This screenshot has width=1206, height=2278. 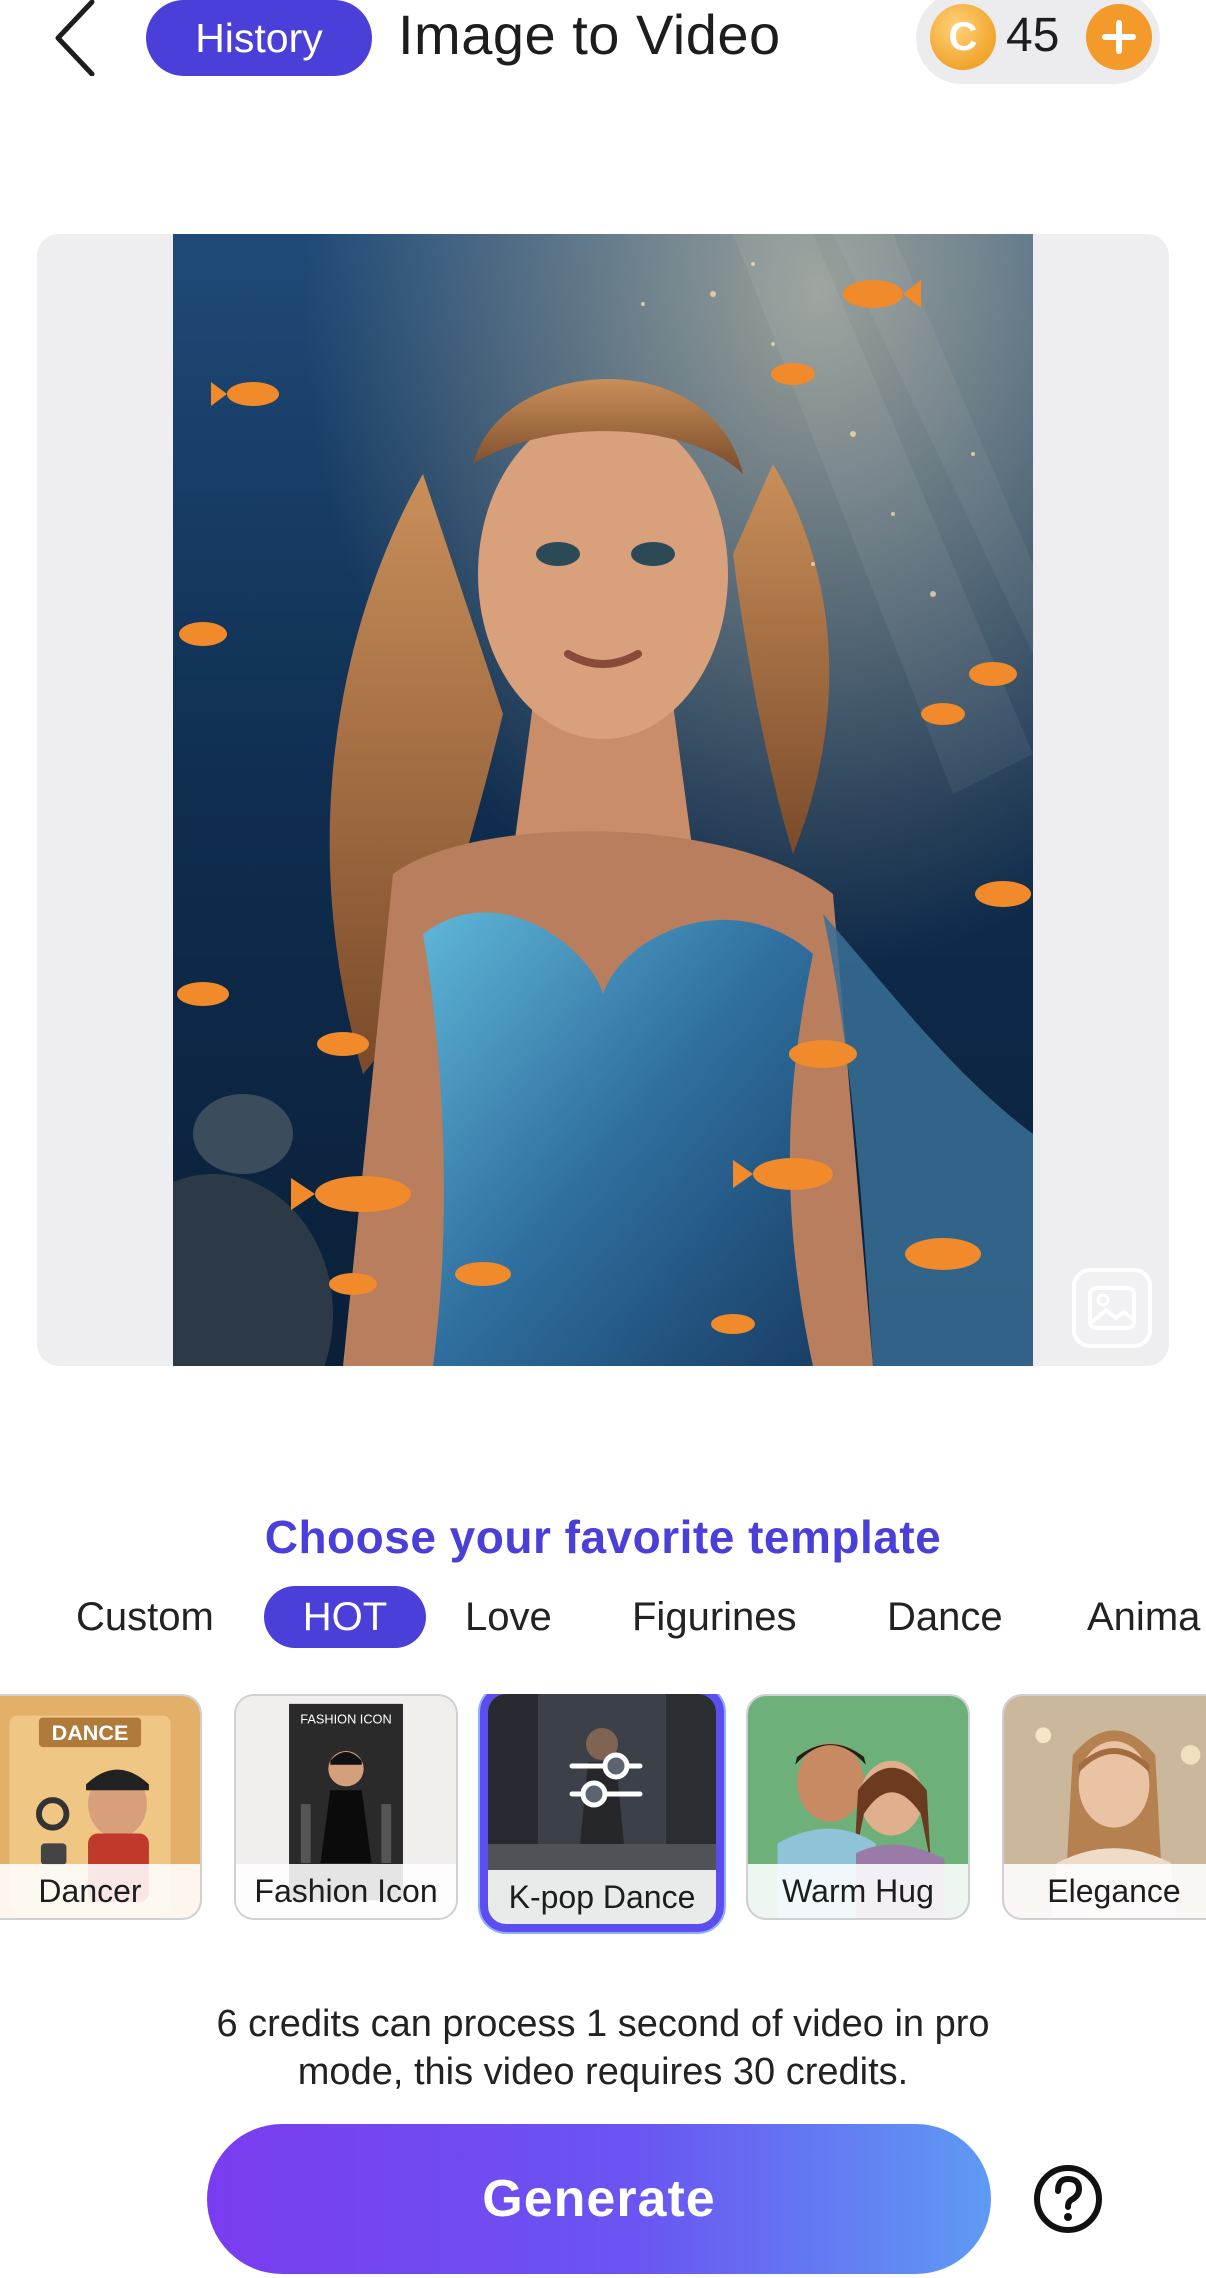 What do you see at coordinates (714, 1617) in the screenshot?
I see `tab-figurines: Figurines` at bounding box center [714, 1617].